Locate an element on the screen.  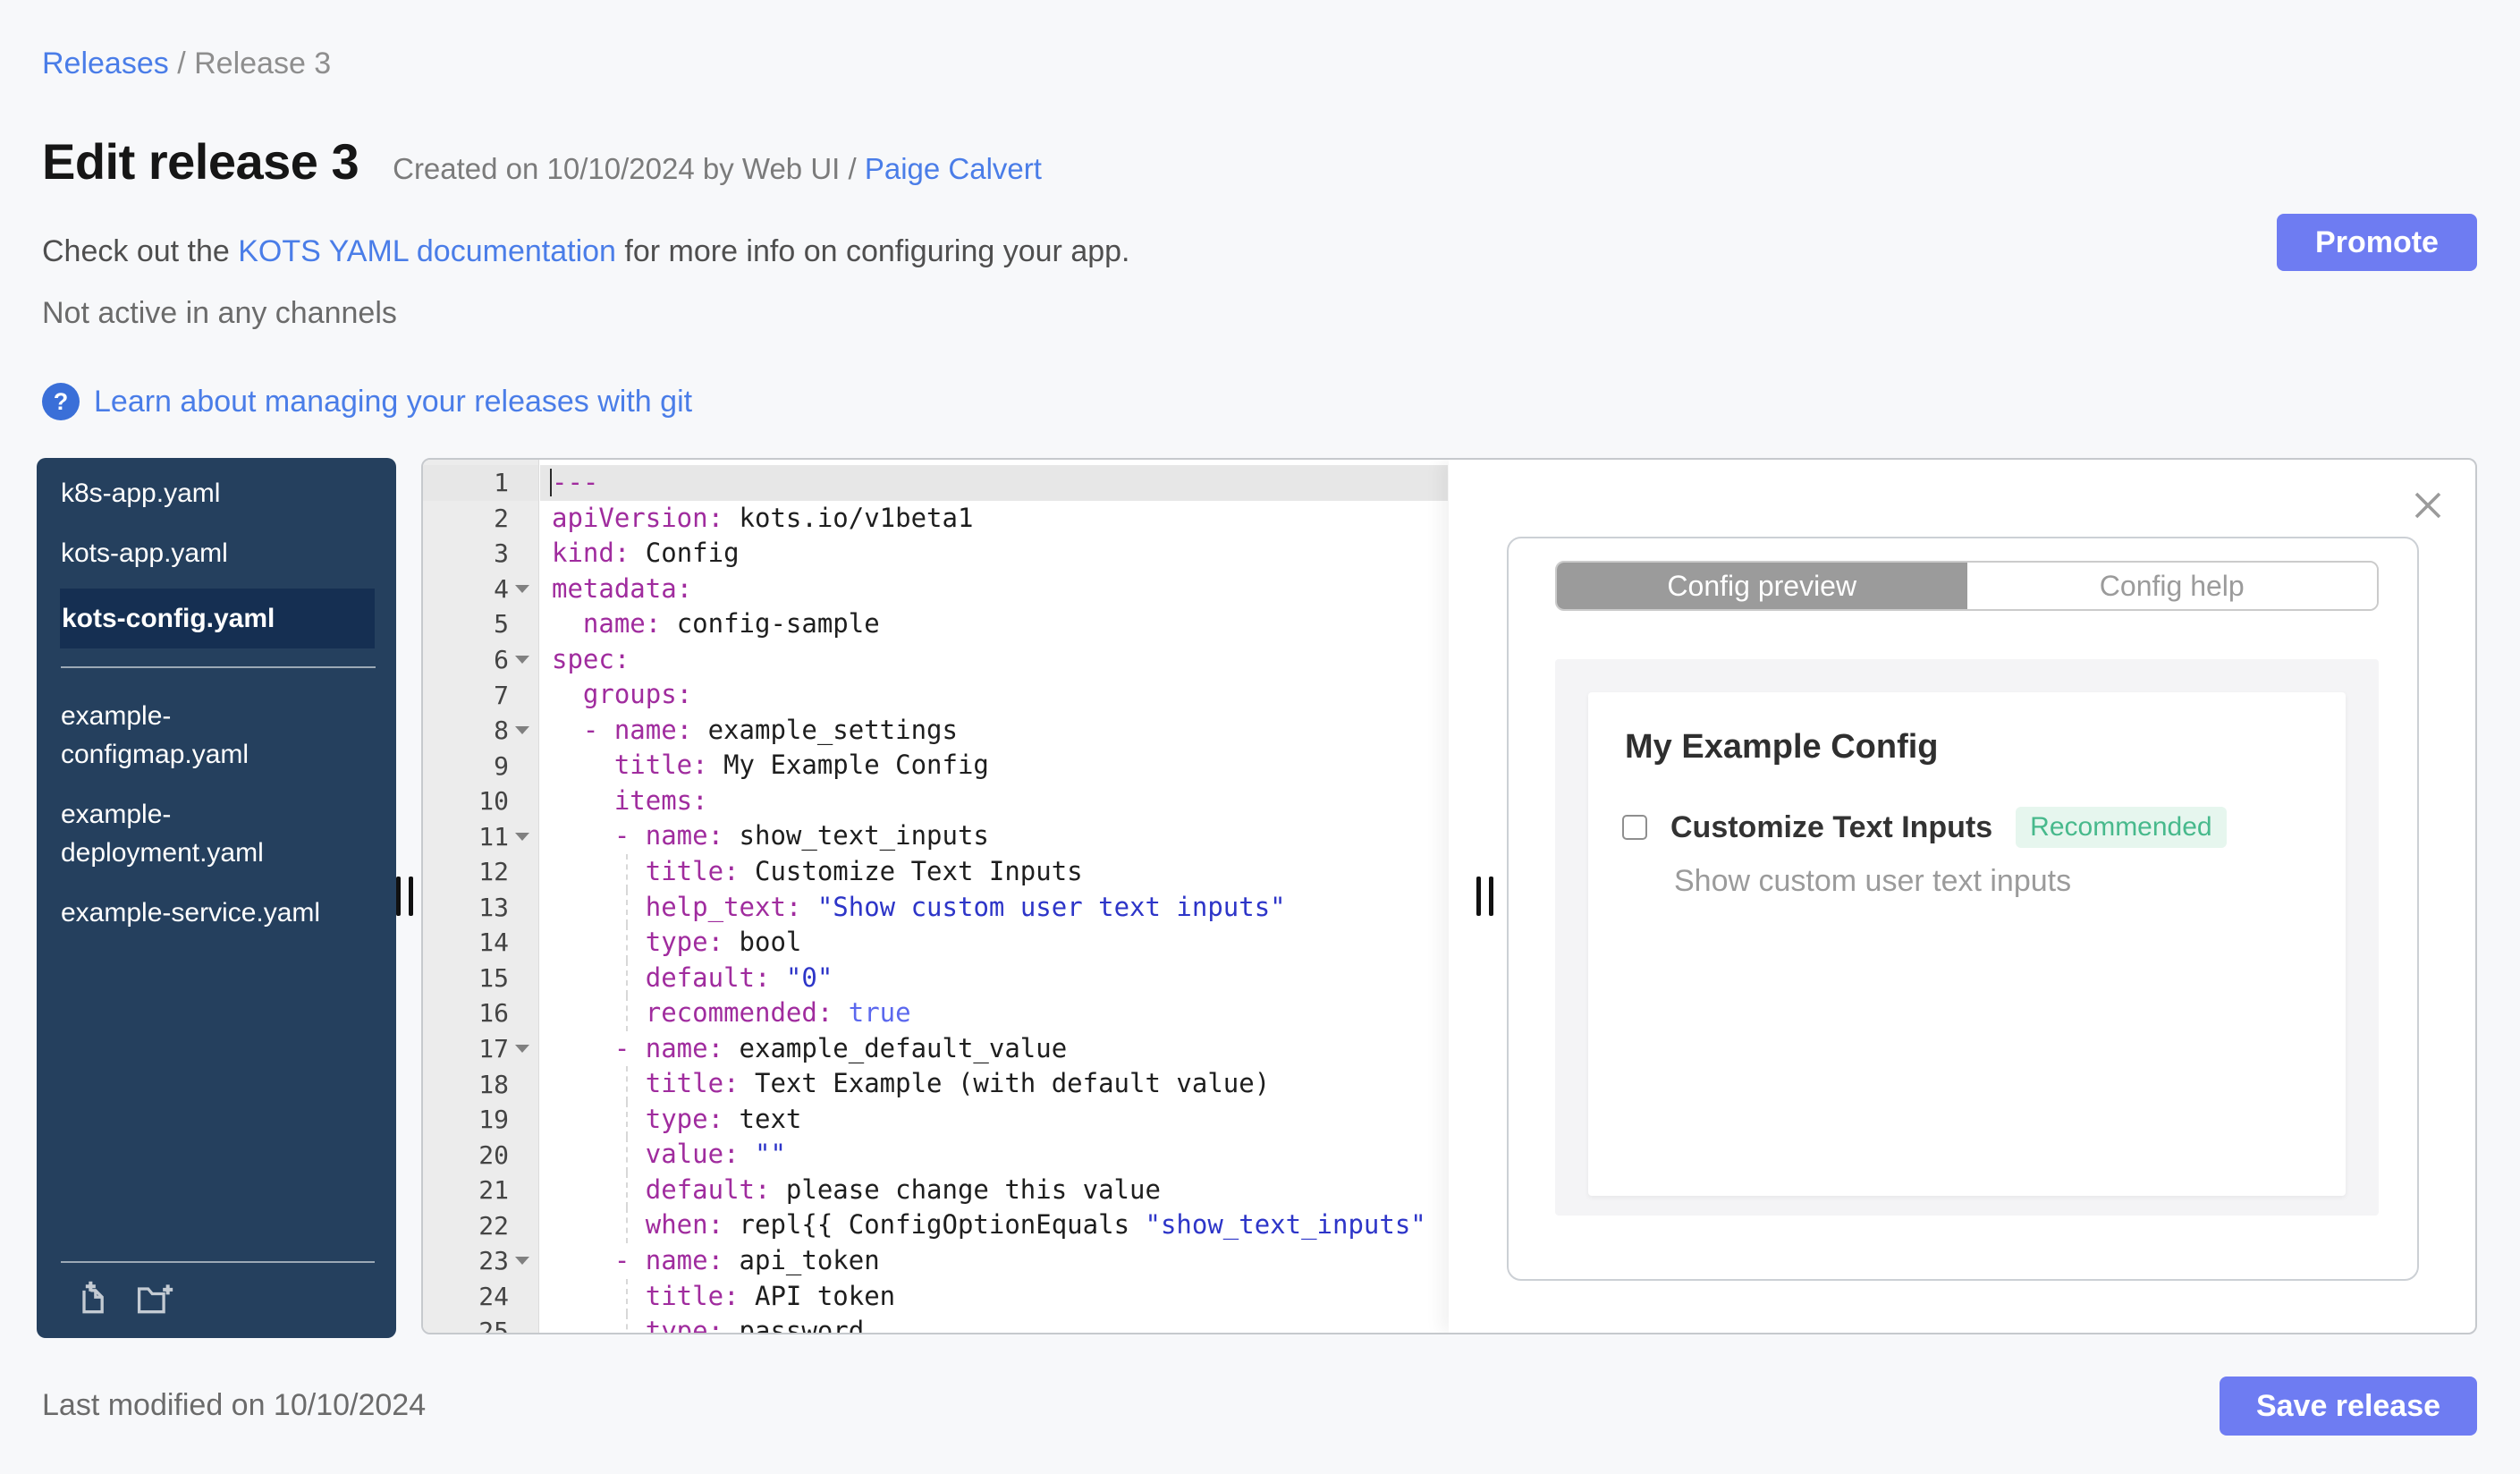
config-group-title: My Example Config is located at coordinates (1782, 747).